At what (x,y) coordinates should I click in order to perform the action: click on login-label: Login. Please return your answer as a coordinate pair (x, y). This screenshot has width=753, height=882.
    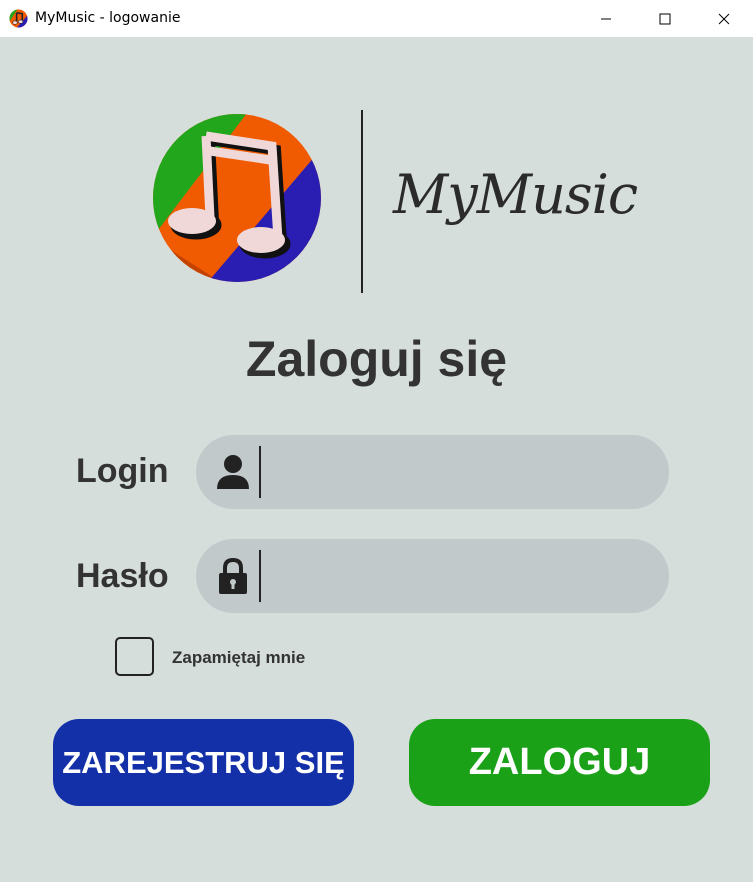
    Looking at the image, I should click on (122, 471).